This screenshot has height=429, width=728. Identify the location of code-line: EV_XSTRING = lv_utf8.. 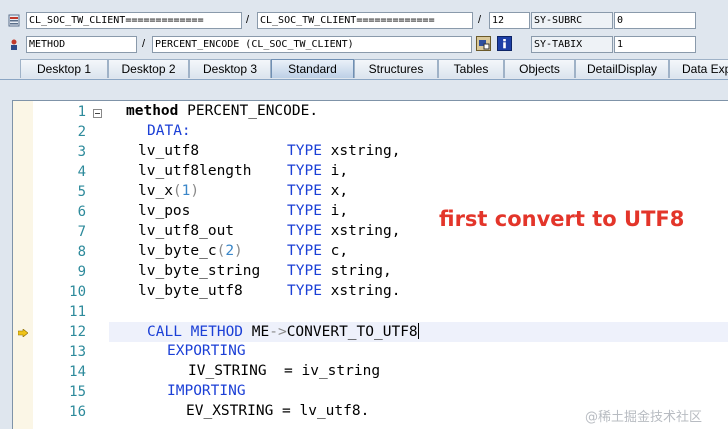
(278, 411).